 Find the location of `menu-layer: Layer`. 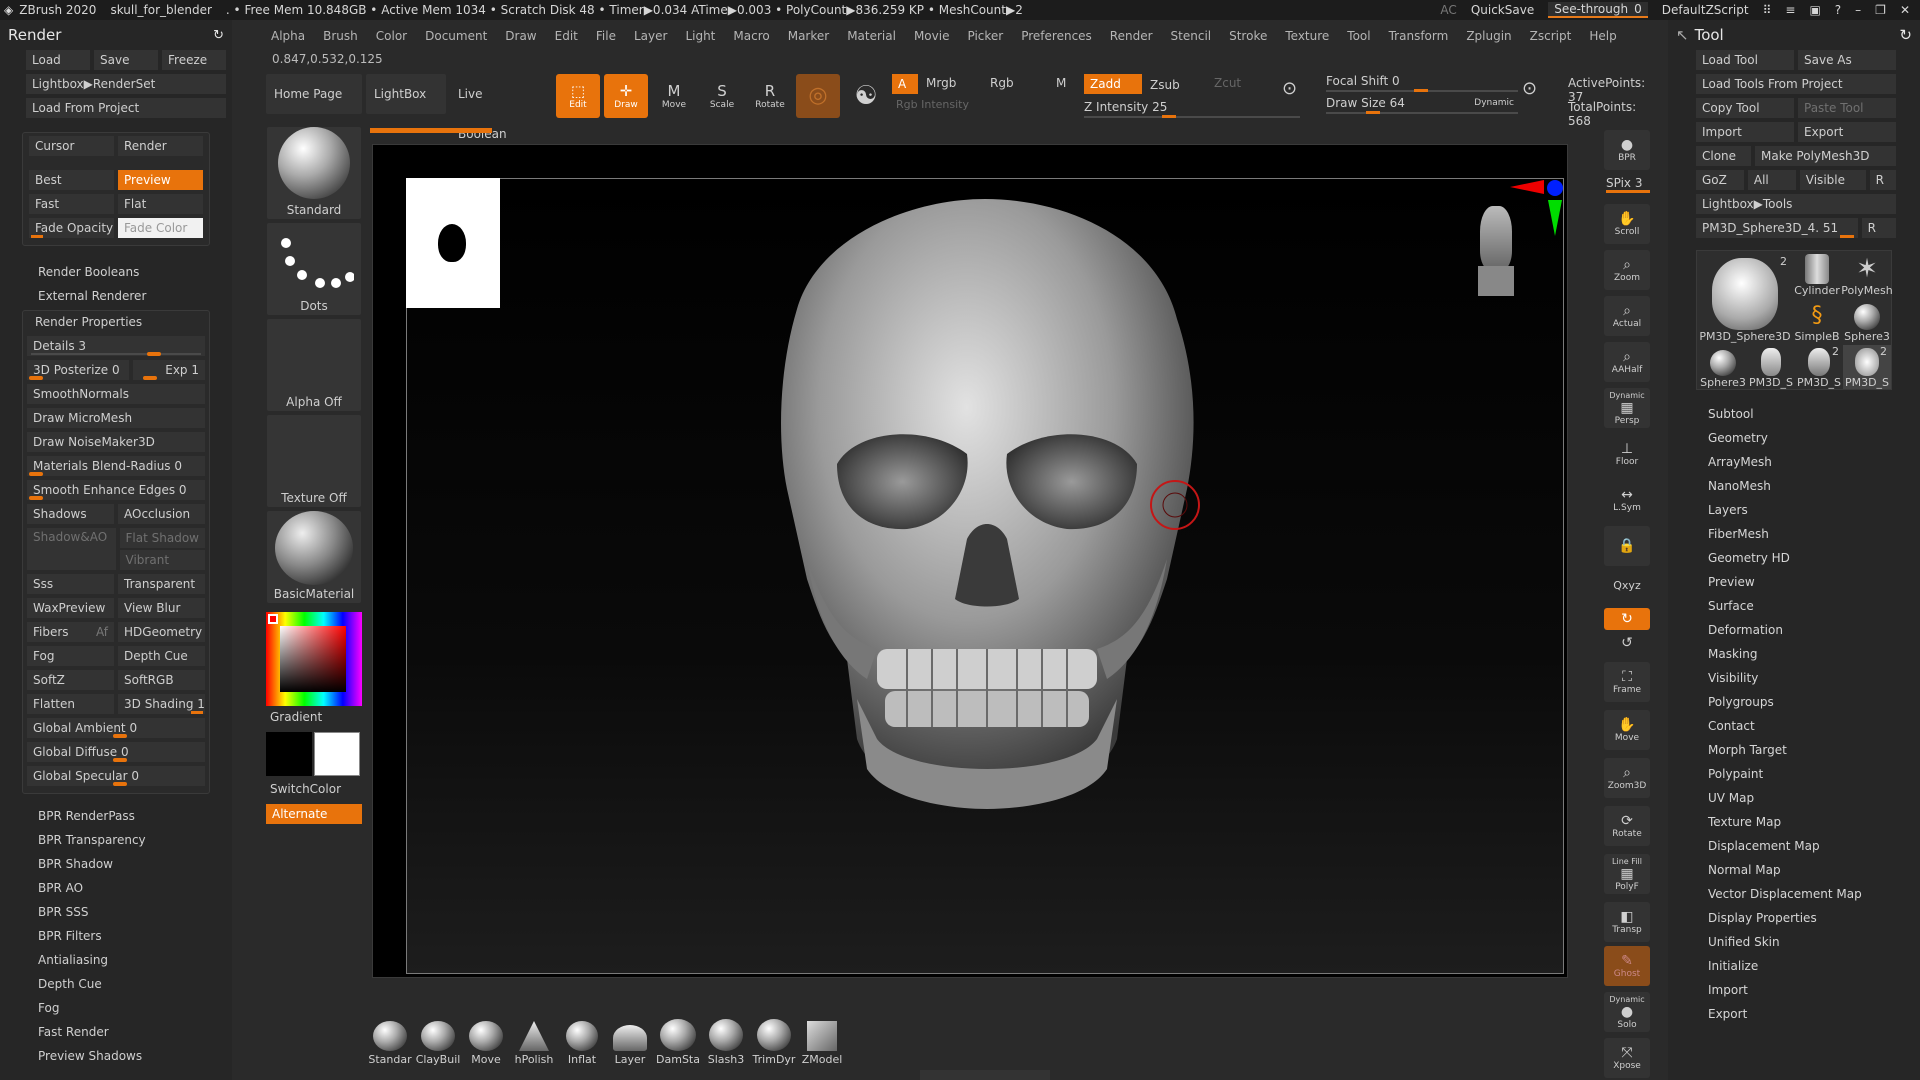

menu-layer: Layer is located at coordinates (650, 36).